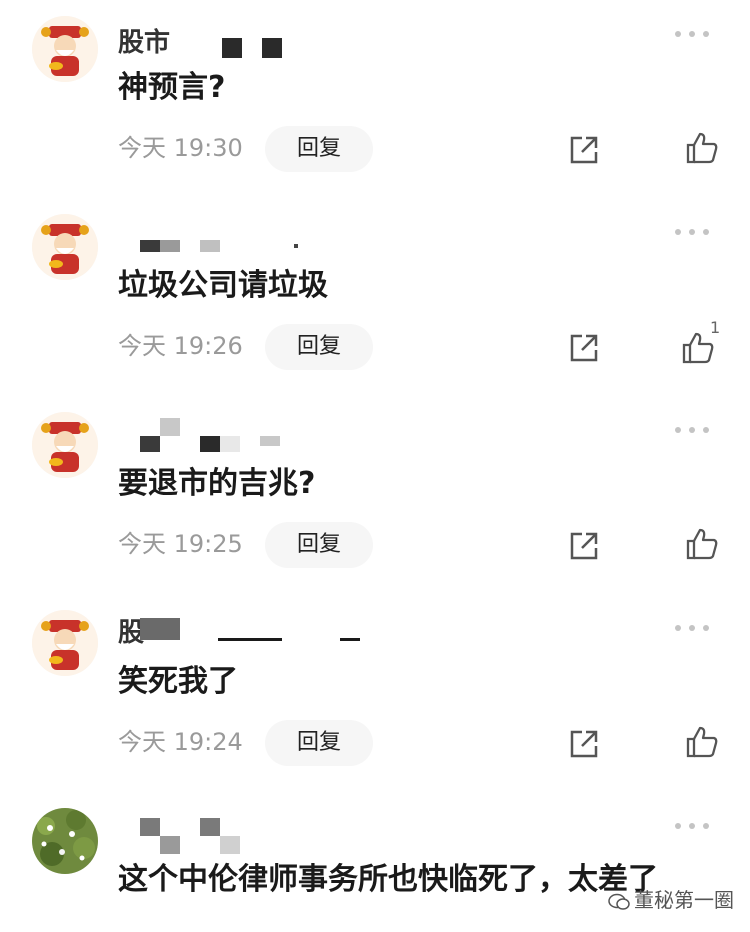  I want to click on watermark: 董秘第一圈, so click(671, 900).